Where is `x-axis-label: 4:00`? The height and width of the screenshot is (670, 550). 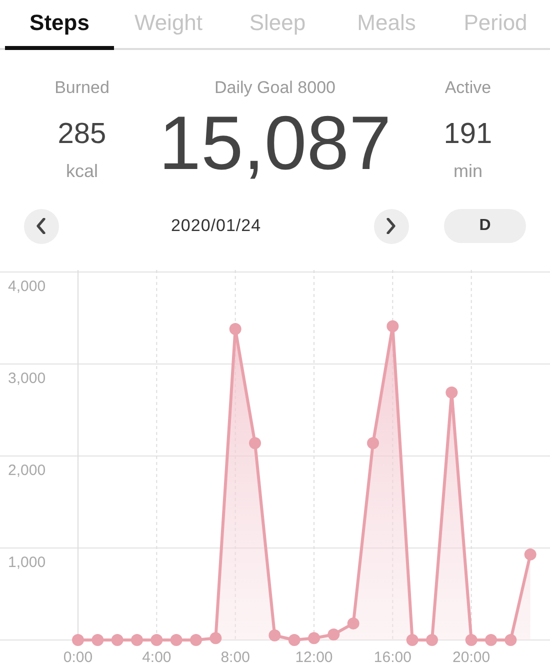
x-axis-label: 4:00 is located at coordinates (157, 657).